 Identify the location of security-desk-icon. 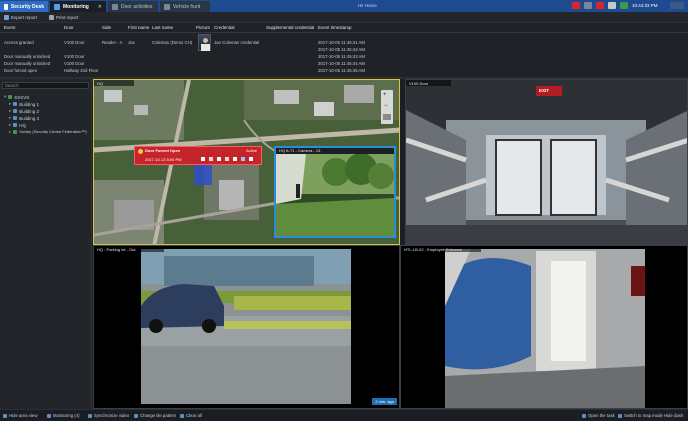
(6, 6).